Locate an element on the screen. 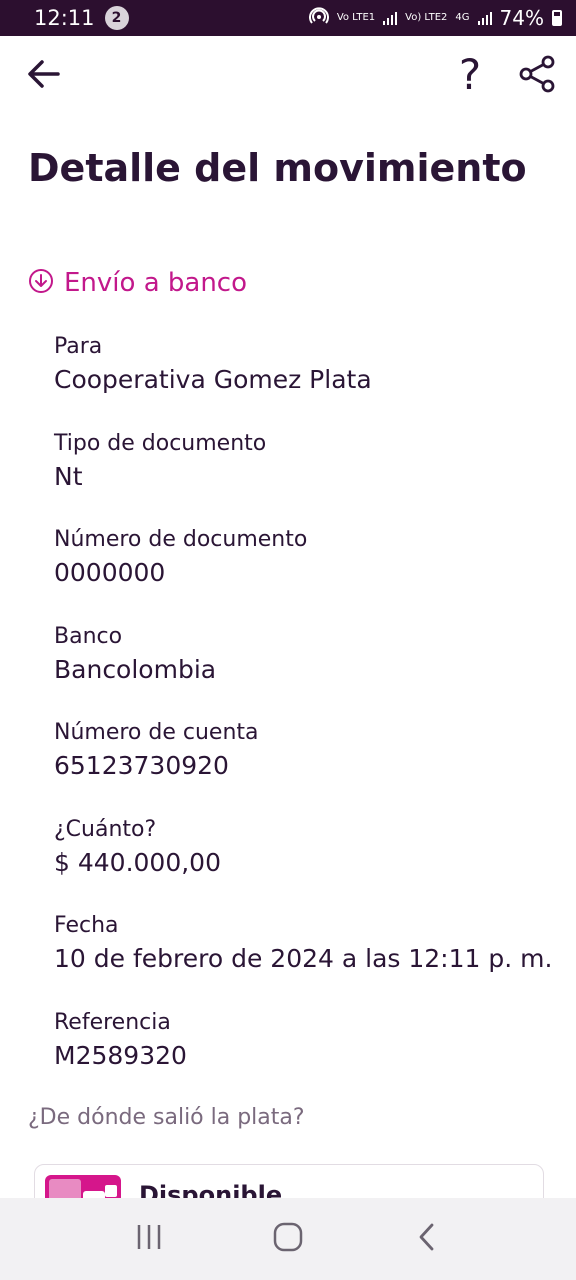  notification-badge: 2 is located at coordinates (116, 18).